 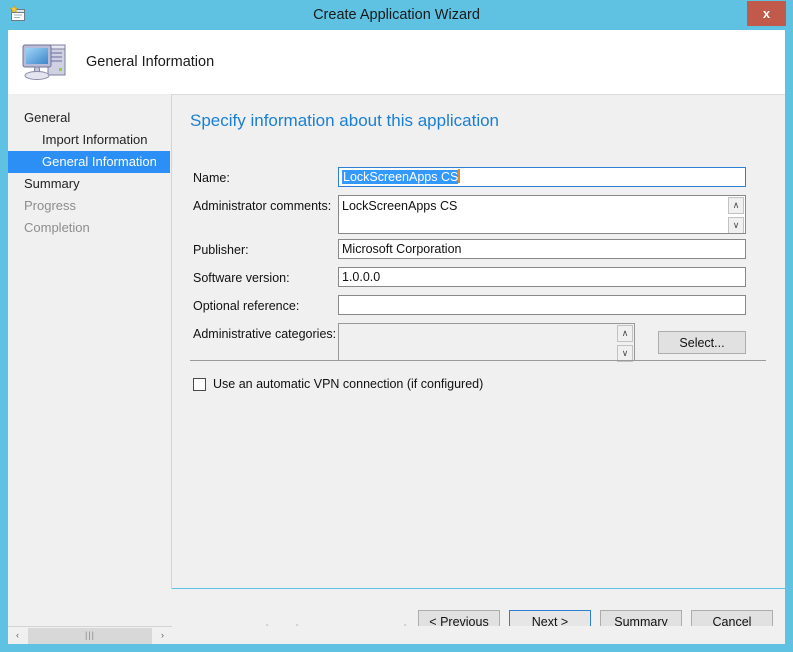 What do you see at coordinates (542, 277) in the screenshot?
I see `software-version-input: 1.0.0.0` at bounding box center [542, 277].